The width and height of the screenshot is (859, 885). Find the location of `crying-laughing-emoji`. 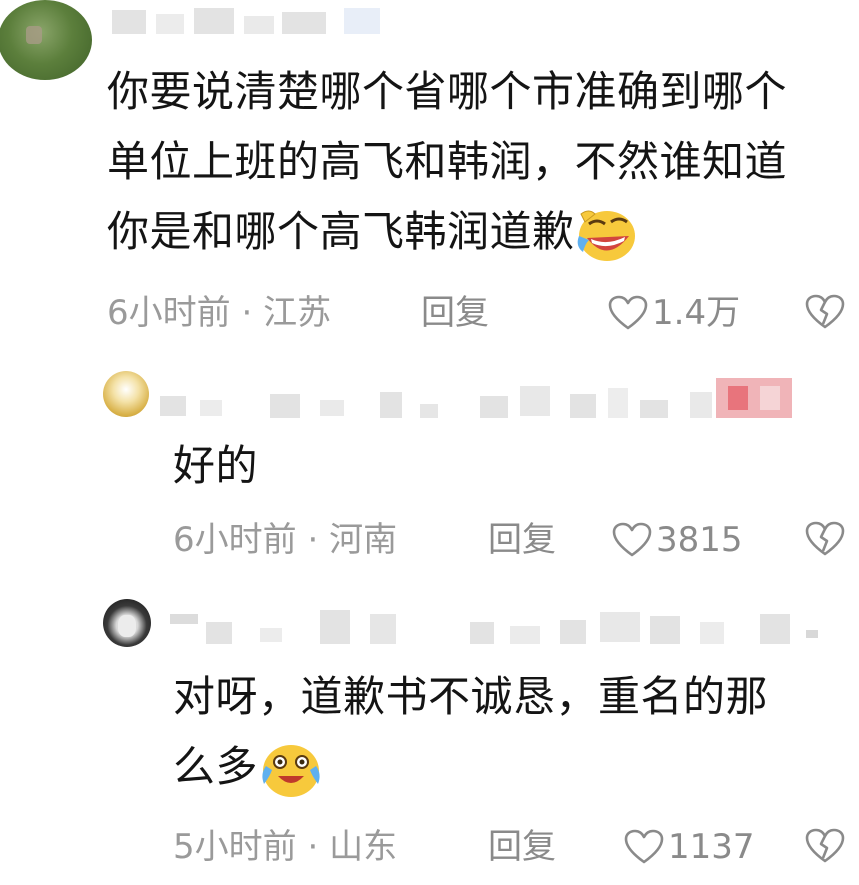

crying-laughing-emoji is located at coordinates (291, 770).